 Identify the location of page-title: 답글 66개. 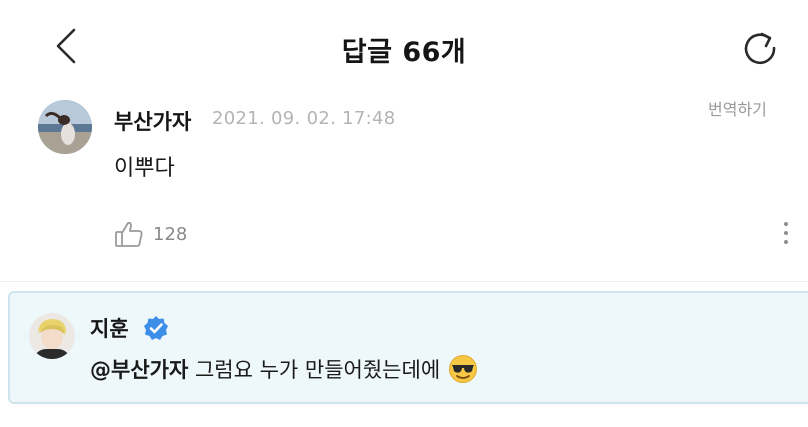
(404, 52).